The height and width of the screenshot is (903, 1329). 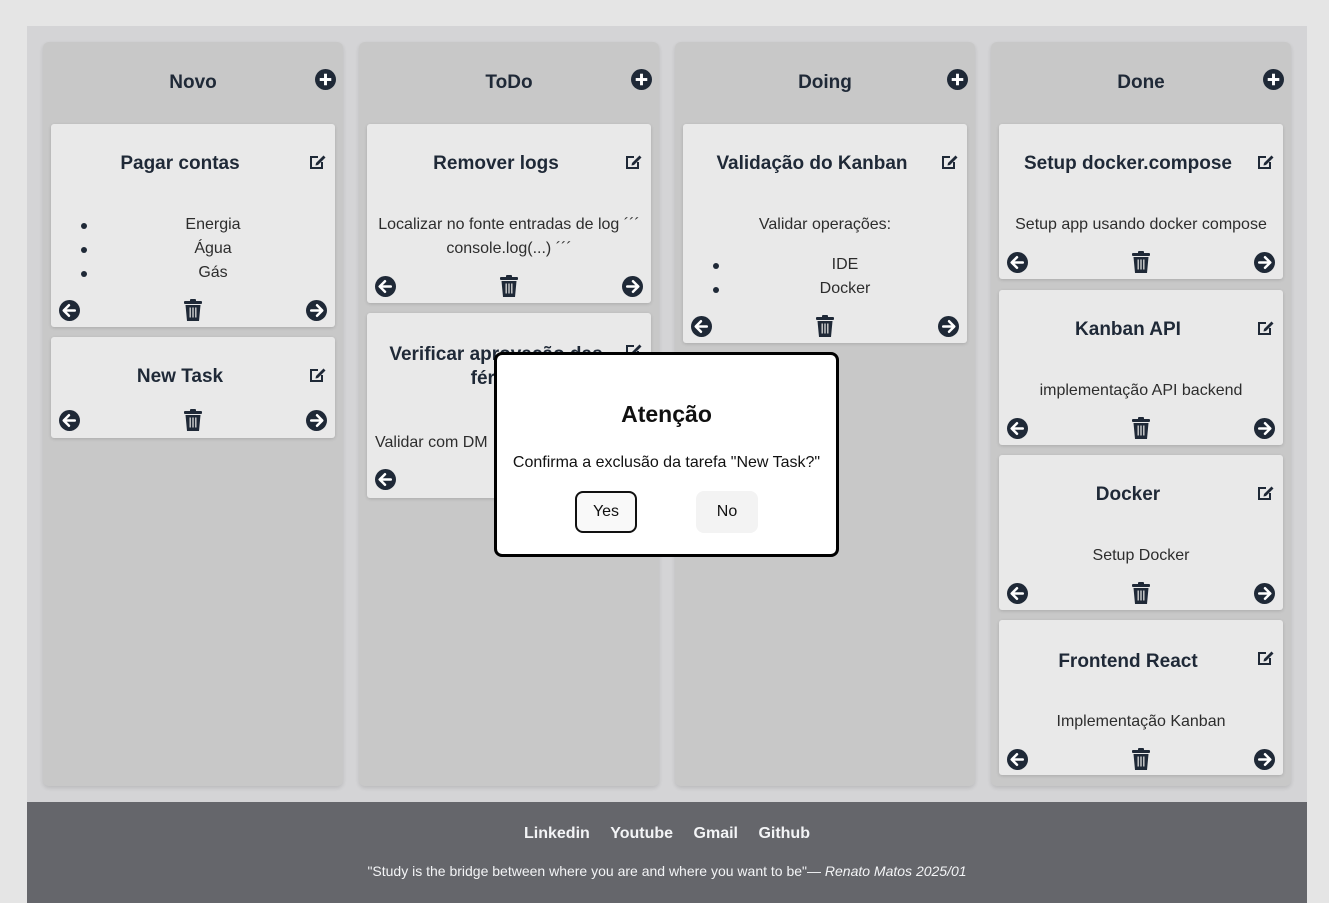 What do you see at coordinates (641, 834) in the screenshot?
I see `link-youtube: Youtube` at bounding box center [641, 834].